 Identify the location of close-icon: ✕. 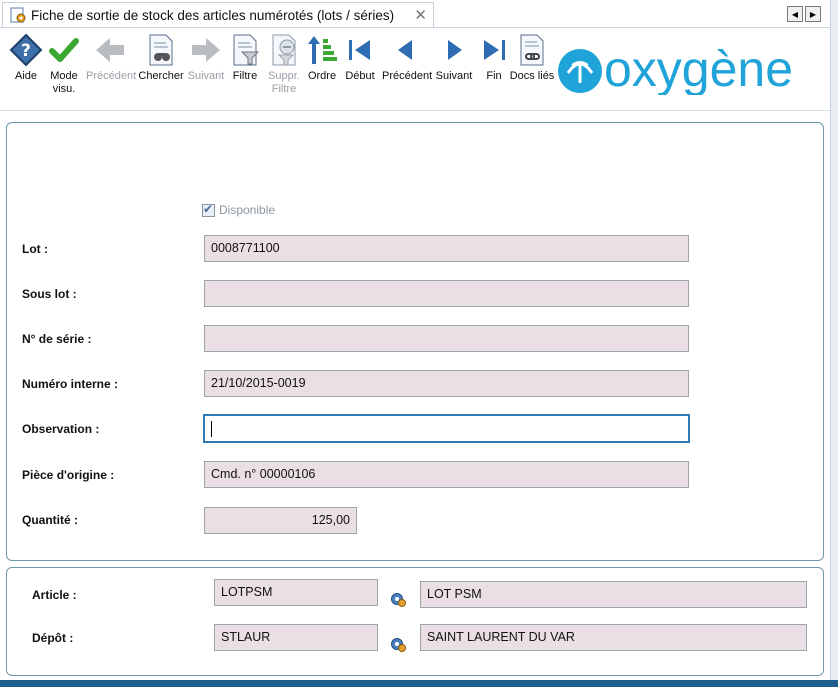
(420, 15).